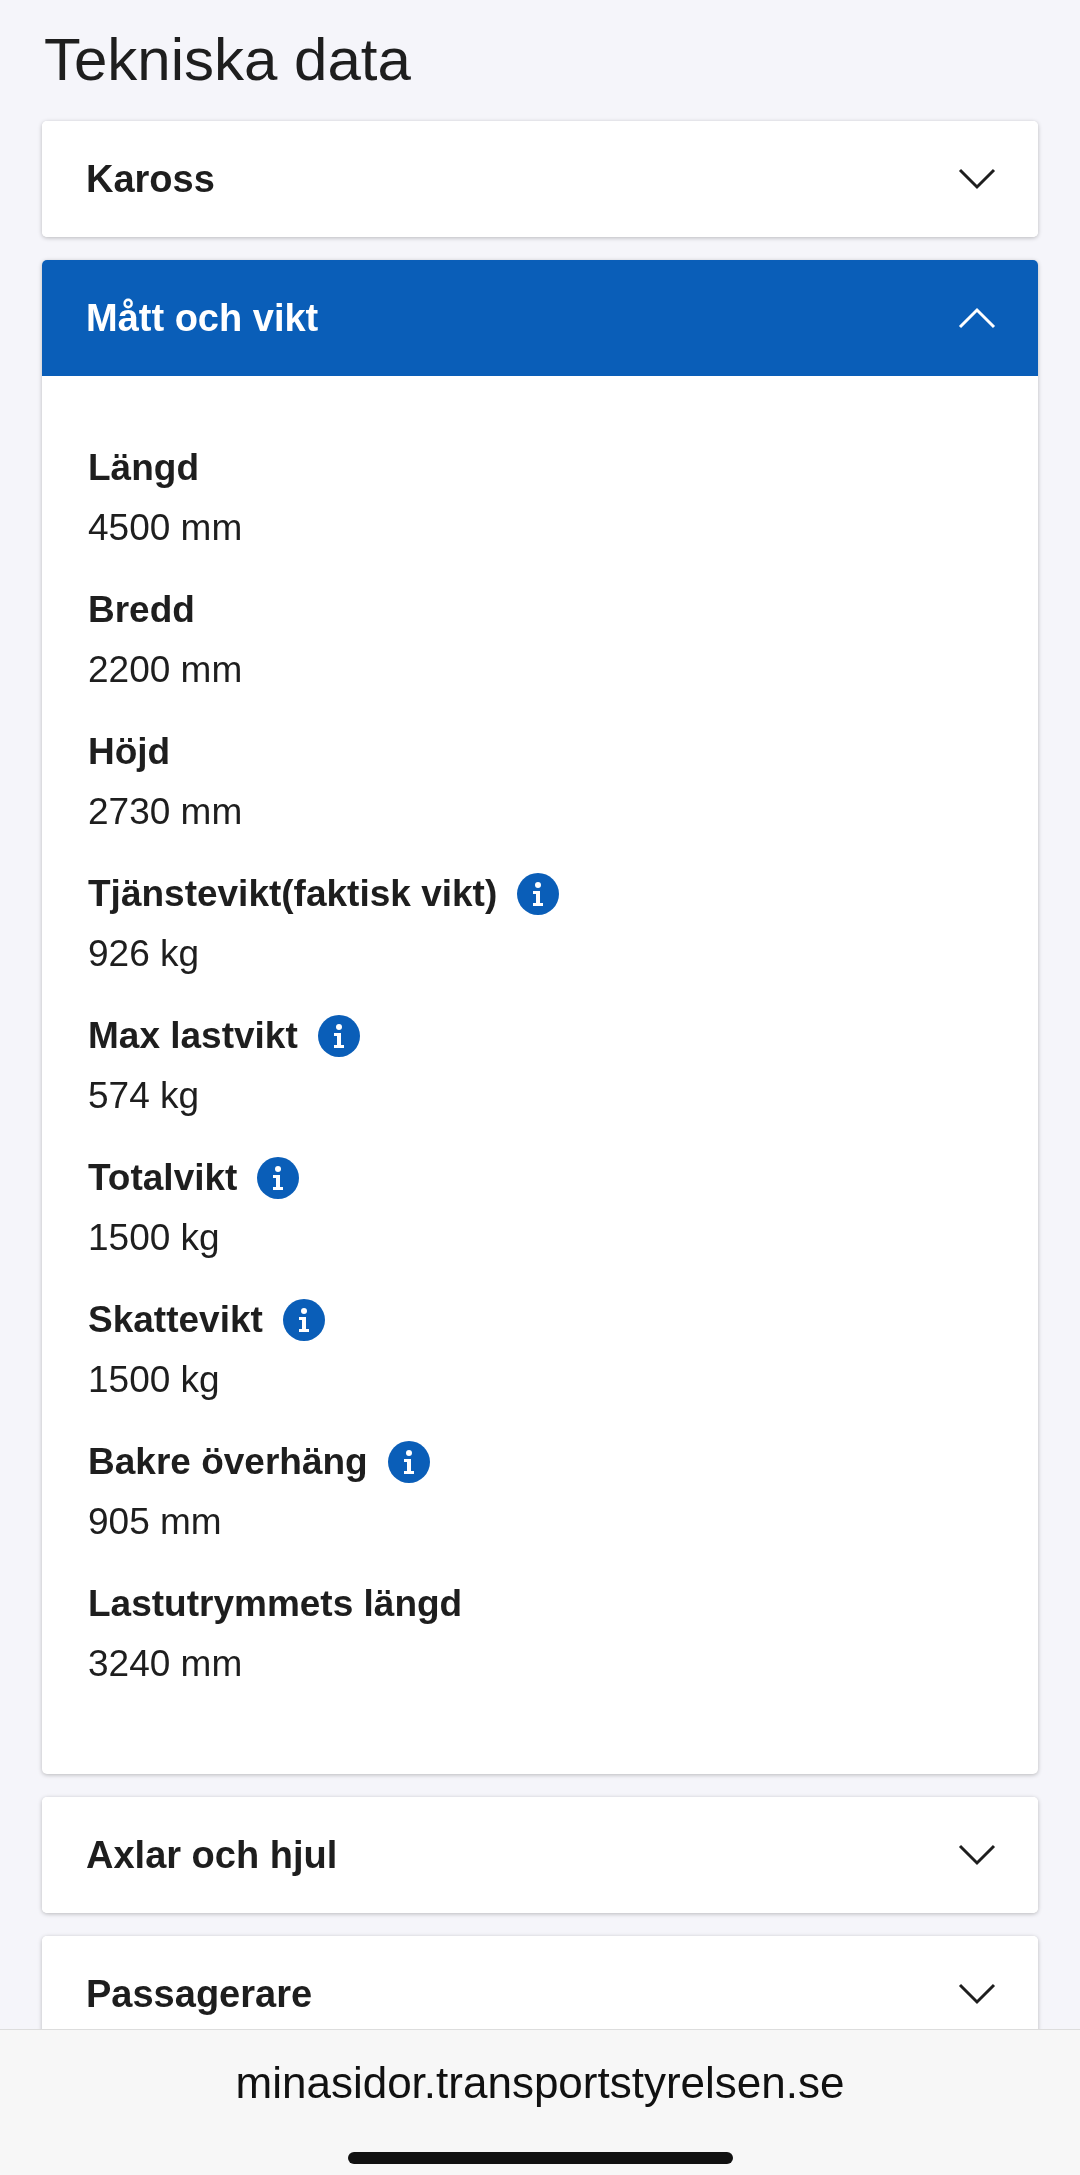  Describe the element at coordinates (155, 1522) in the screenshot. I see `field-value: 905 mm` at that location.